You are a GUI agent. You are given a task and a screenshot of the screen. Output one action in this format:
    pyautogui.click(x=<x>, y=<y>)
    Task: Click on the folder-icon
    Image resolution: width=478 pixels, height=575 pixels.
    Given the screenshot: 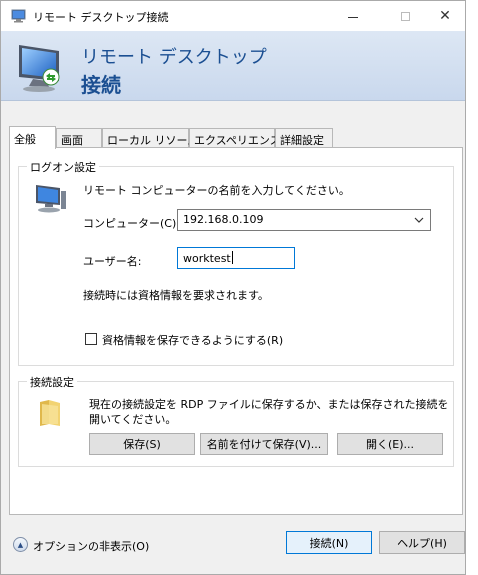 What is the action you would take?
    pyautogui.click(x=50, y=413)
    